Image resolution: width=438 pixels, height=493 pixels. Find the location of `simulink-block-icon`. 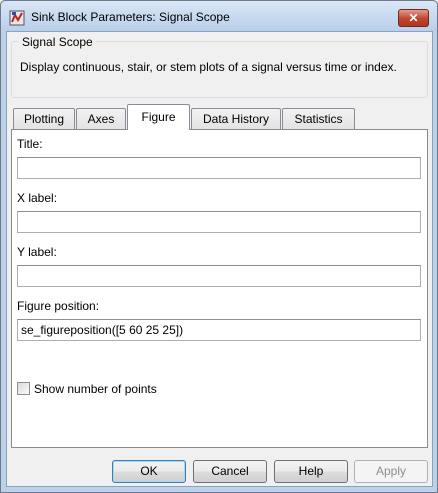

simulink-block-icon is located at coordinates (17, 18).